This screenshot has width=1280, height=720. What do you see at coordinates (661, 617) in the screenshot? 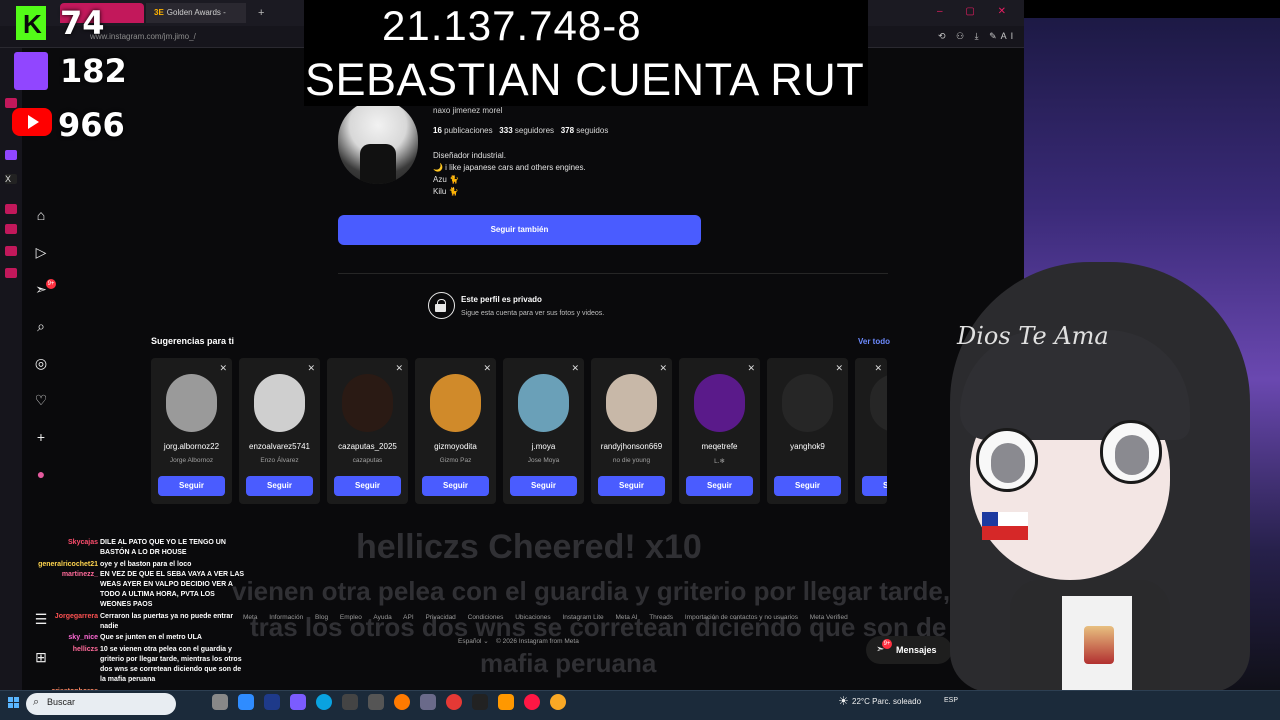
I see `footer-link: Threads` at bounding box center [661, 617].